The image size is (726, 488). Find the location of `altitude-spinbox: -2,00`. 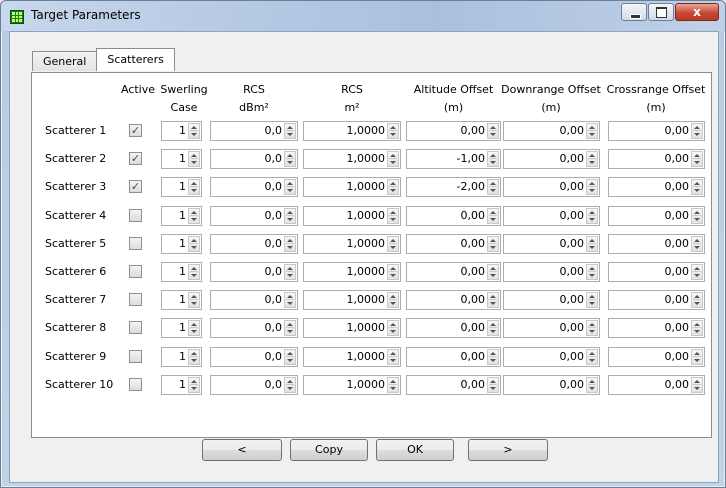

altitude-spinbox: -2,00 is located at coordinates (453, 187).